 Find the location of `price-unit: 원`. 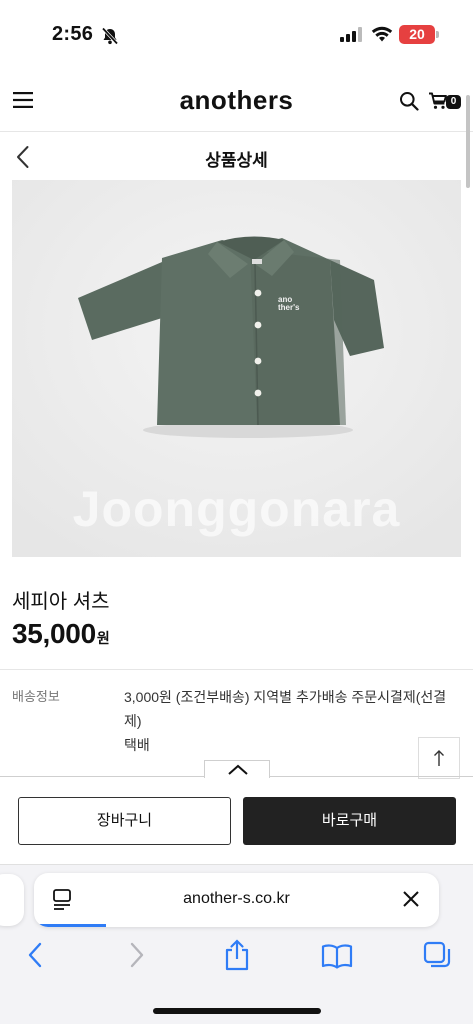

price-unit: 원 is located at coordinates (103, 638).